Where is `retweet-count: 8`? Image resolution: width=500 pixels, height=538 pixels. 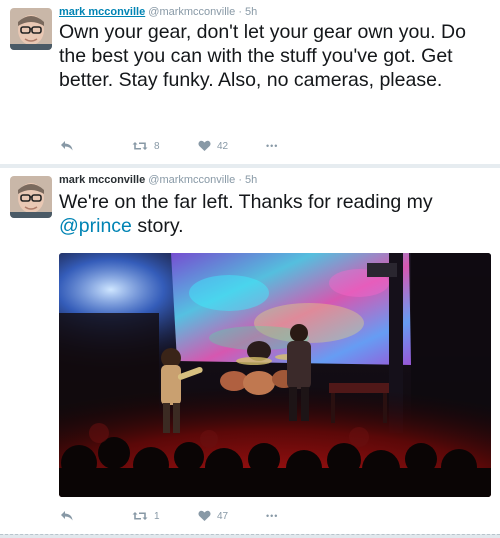 retweet-count: 8 is located at coordinates (157, 146).